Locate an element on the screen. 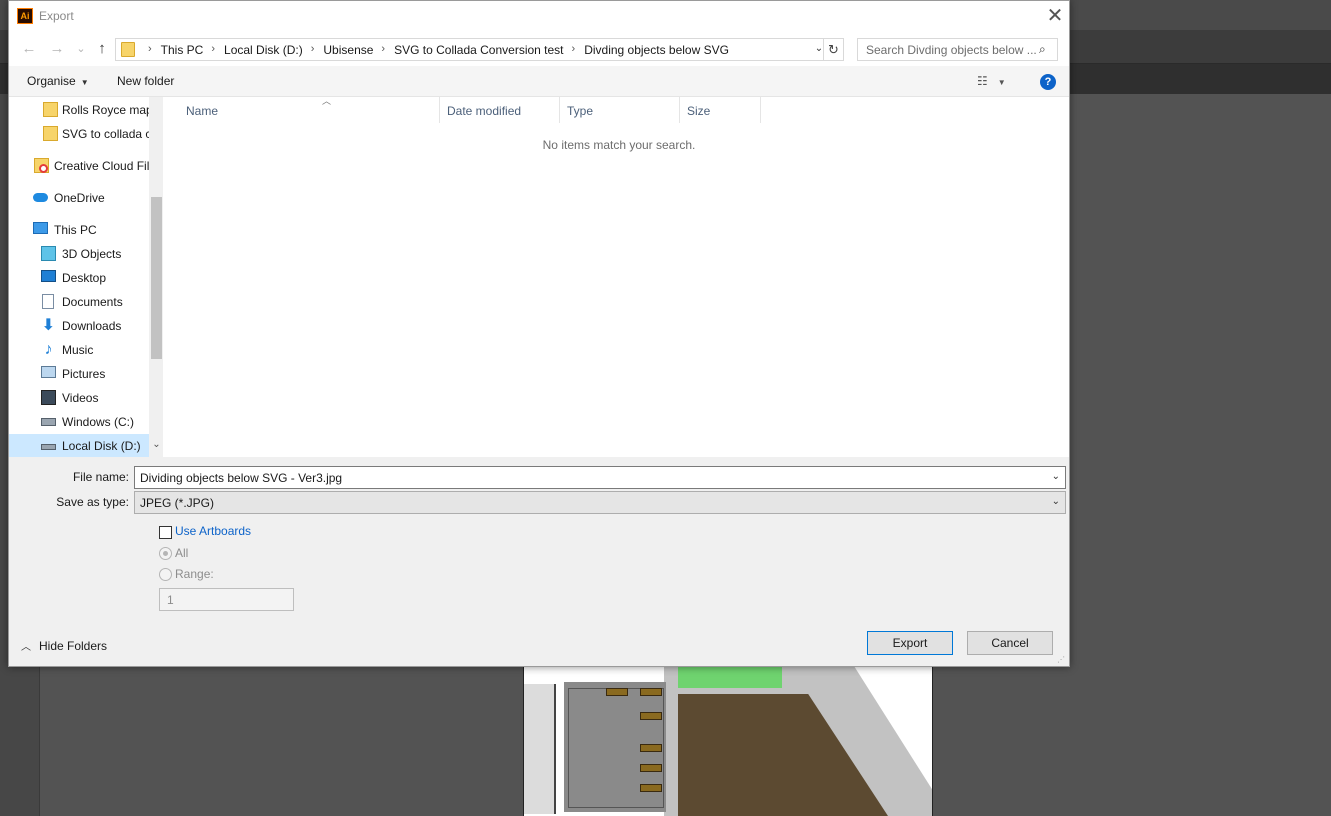  chevron-up-icon: ︿ is located at coordinates (26, 647).